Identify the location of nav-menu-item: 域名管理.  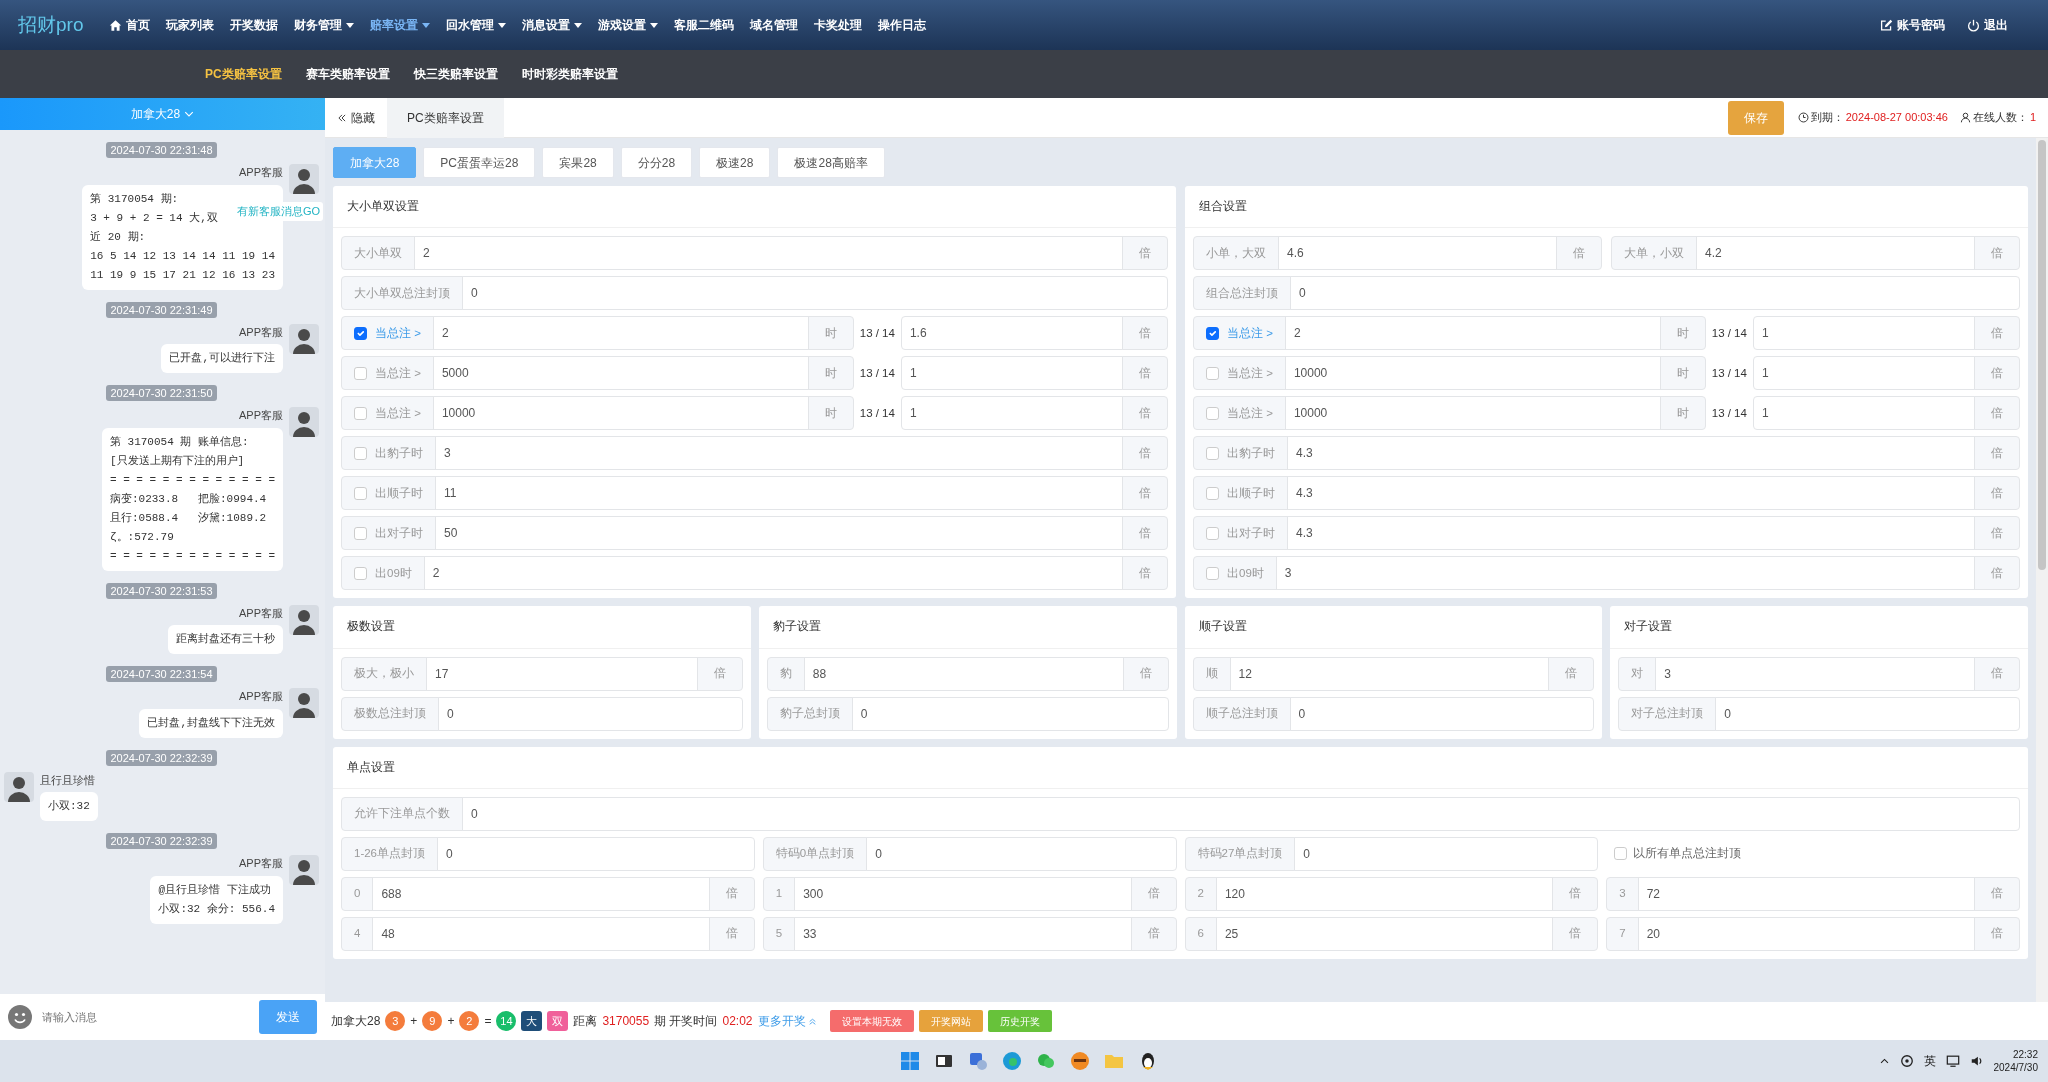
(774, 25).